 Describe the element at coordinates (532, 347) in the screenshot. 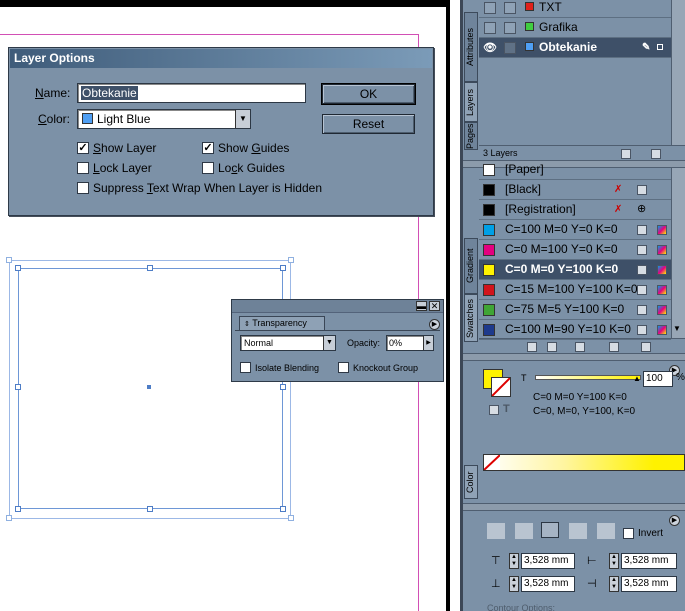

I see `show-all-swatches-icon` at that location.